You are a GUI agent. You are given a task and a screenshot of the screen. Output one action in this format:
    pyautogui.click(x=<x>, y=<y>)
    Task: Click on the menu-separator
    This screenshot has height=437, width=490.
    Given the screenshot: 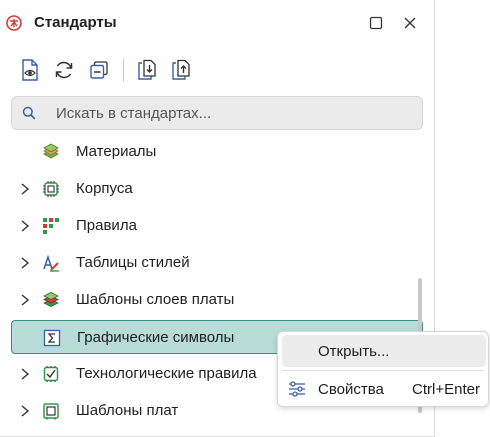 What is the action you would take?
    pyautogui.click(x=383, y=370)
    